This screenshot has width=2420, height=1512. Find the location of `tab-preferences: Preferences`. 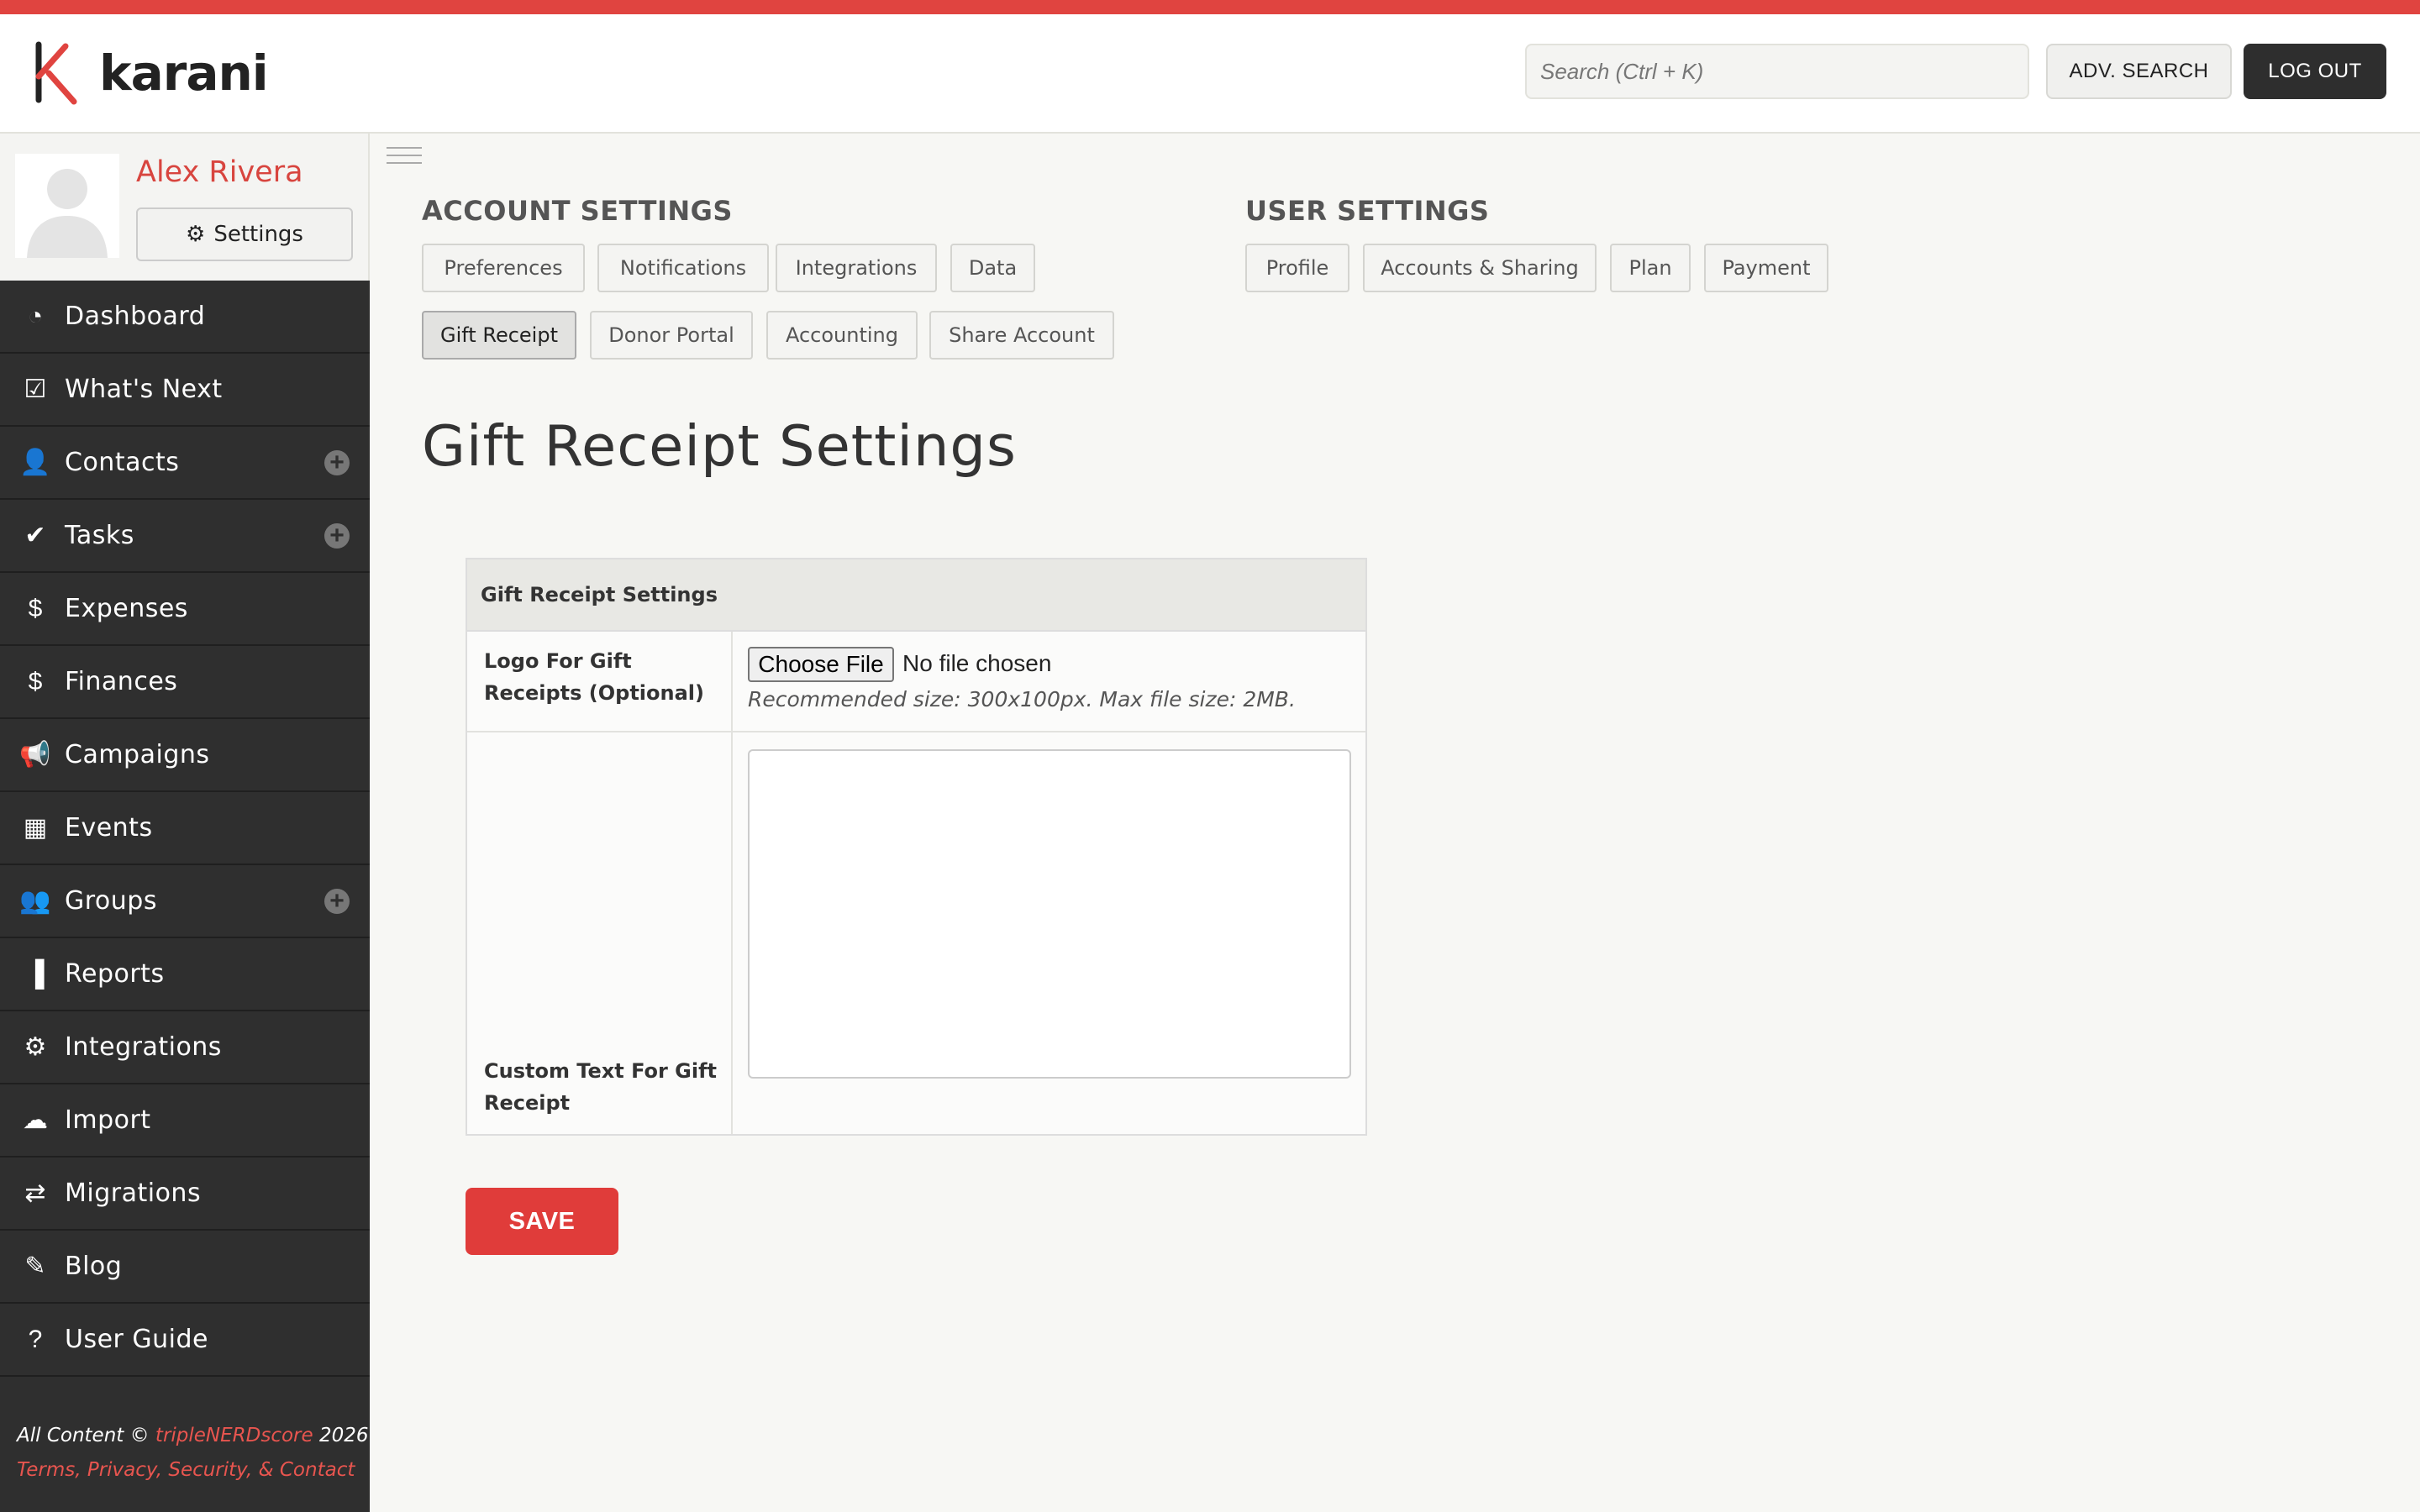

tab-preferences: Preferences is located at coordinates (503, 268).